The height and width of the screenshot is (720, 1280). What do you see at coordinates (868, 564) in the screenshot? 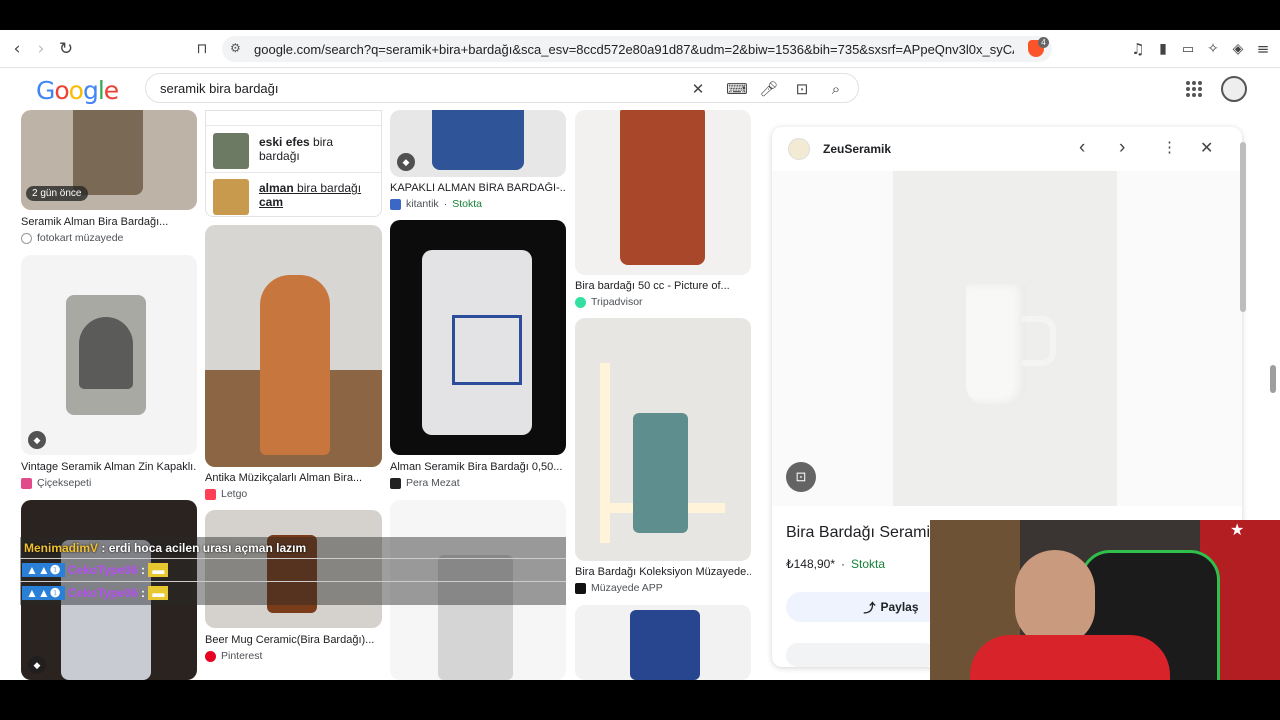
I see `stock-status: Stokta` at bounding box center [868, 564].